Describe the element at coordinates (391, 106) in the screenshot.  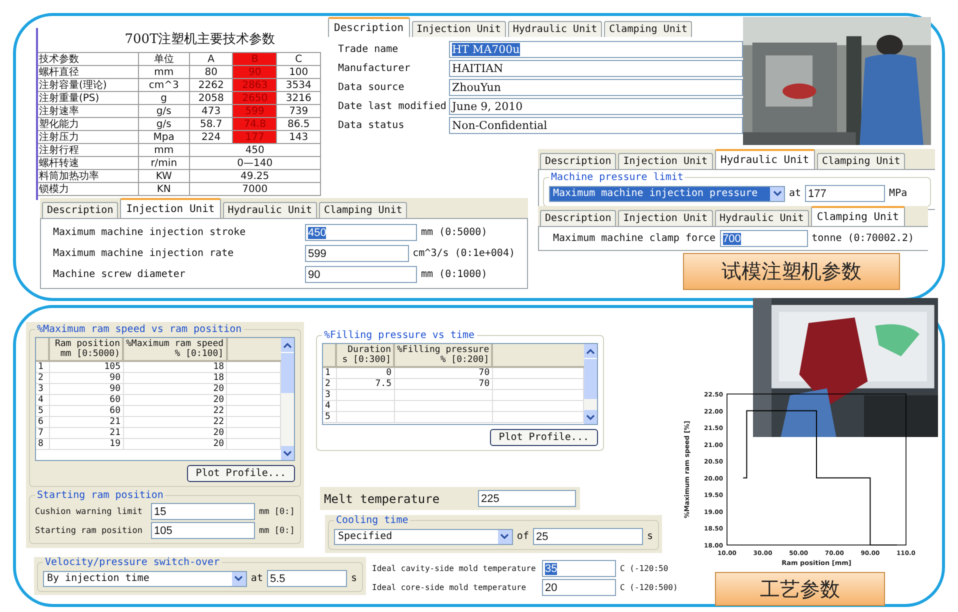
I see `field-label: Date last modified` at that location.